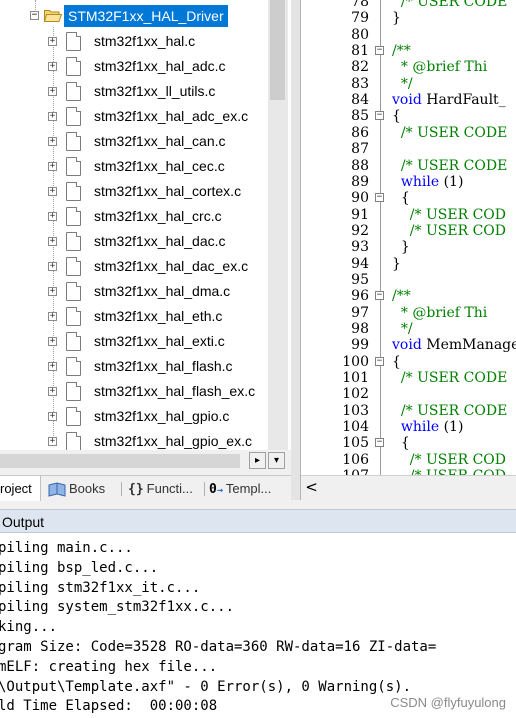 This screenshot has width=516, height=718. What do you see at coordinates (401, 198) in the screenshot?
I see `code-text: {` at bounding box center [401, 198].